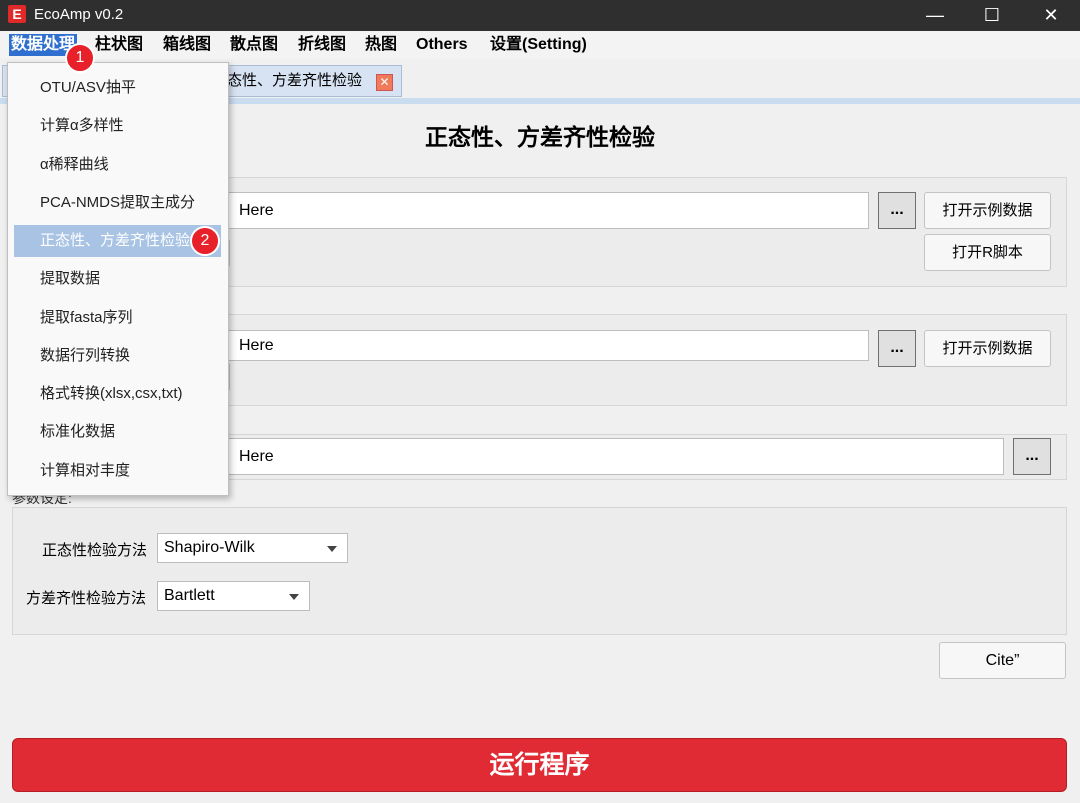 Image resolution: width=1080 pixels, height=803 pixels. What do you see at coordinates (117, 394) in the screenshot?
I see `menu-item-format-convert: 格式转换(xlsx,csx,txt)` at bounding box center [117, 394].